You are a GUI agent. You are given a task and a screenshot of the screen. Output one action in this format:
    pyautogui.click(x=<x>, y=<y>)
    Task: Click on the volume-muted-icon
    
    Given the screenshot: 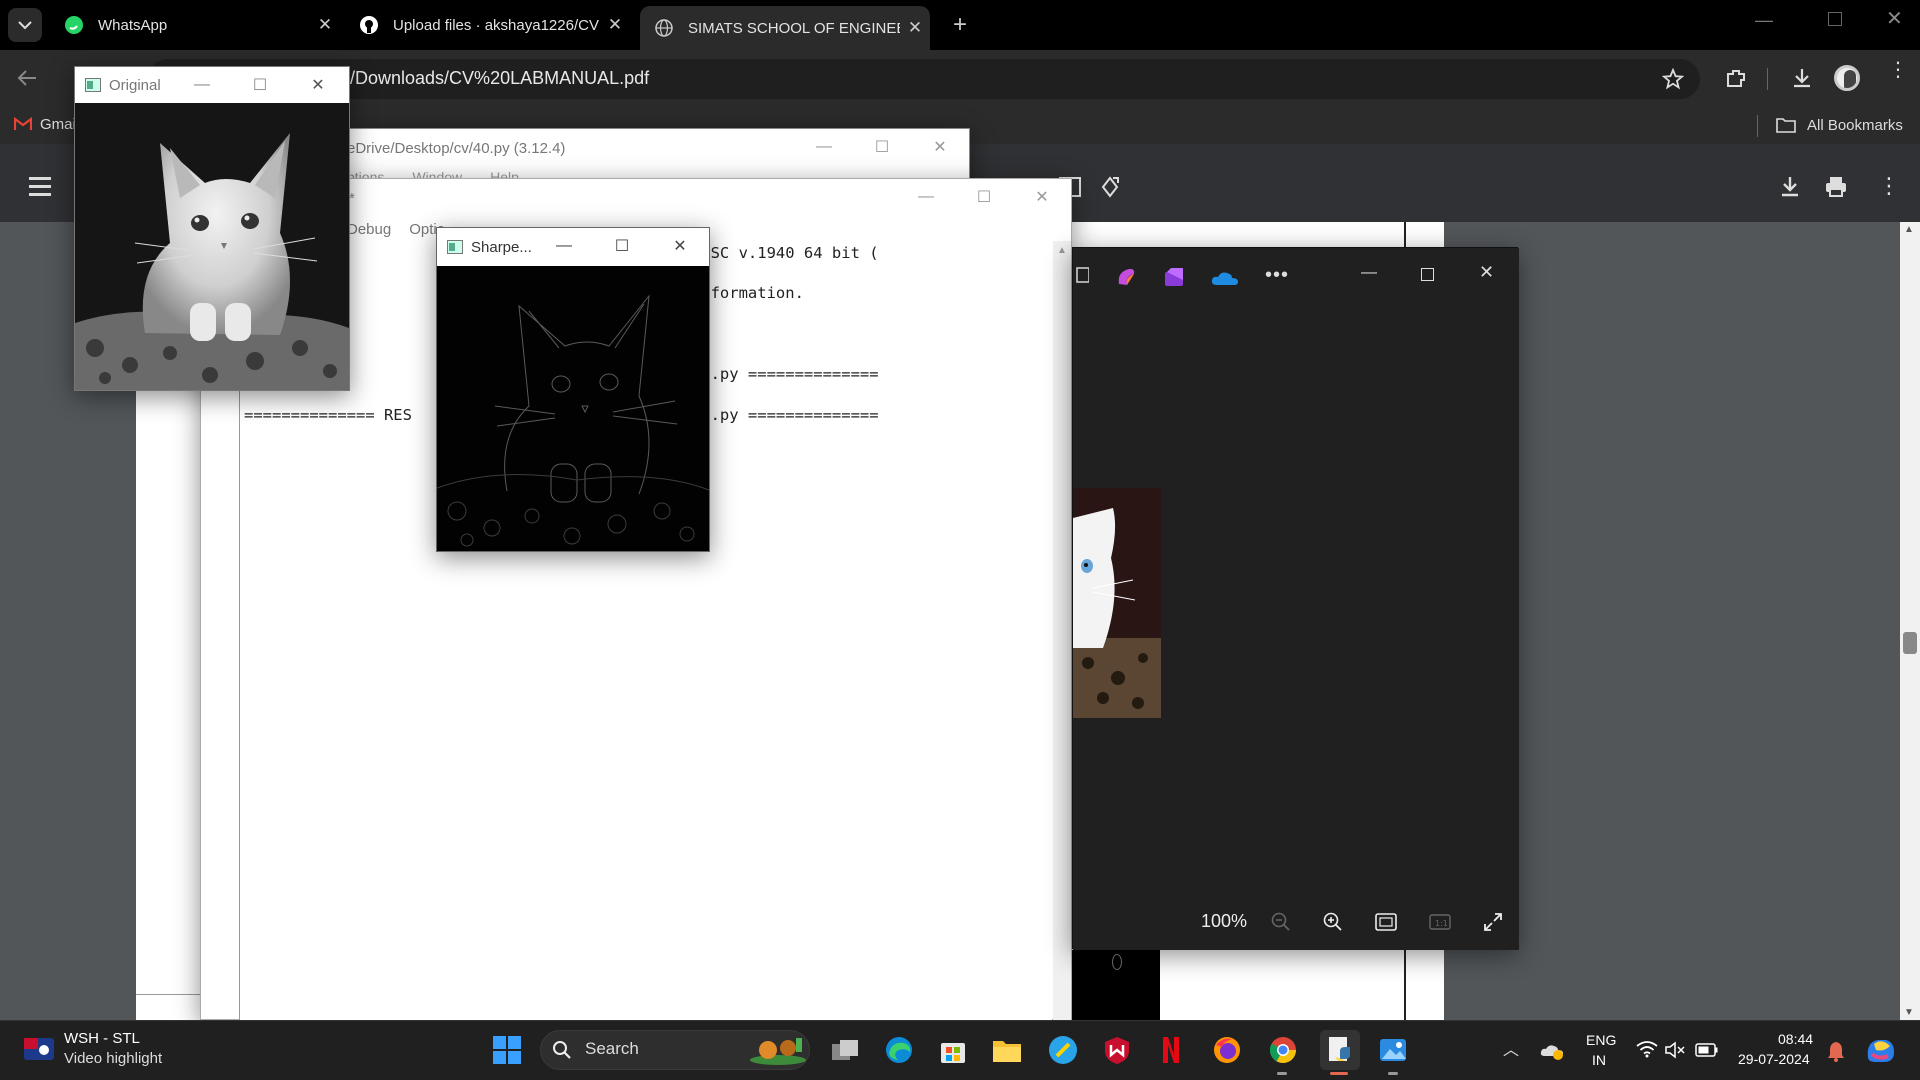 What is the action you would take?
    pyautogui.click(x=1675, y=1050)
    